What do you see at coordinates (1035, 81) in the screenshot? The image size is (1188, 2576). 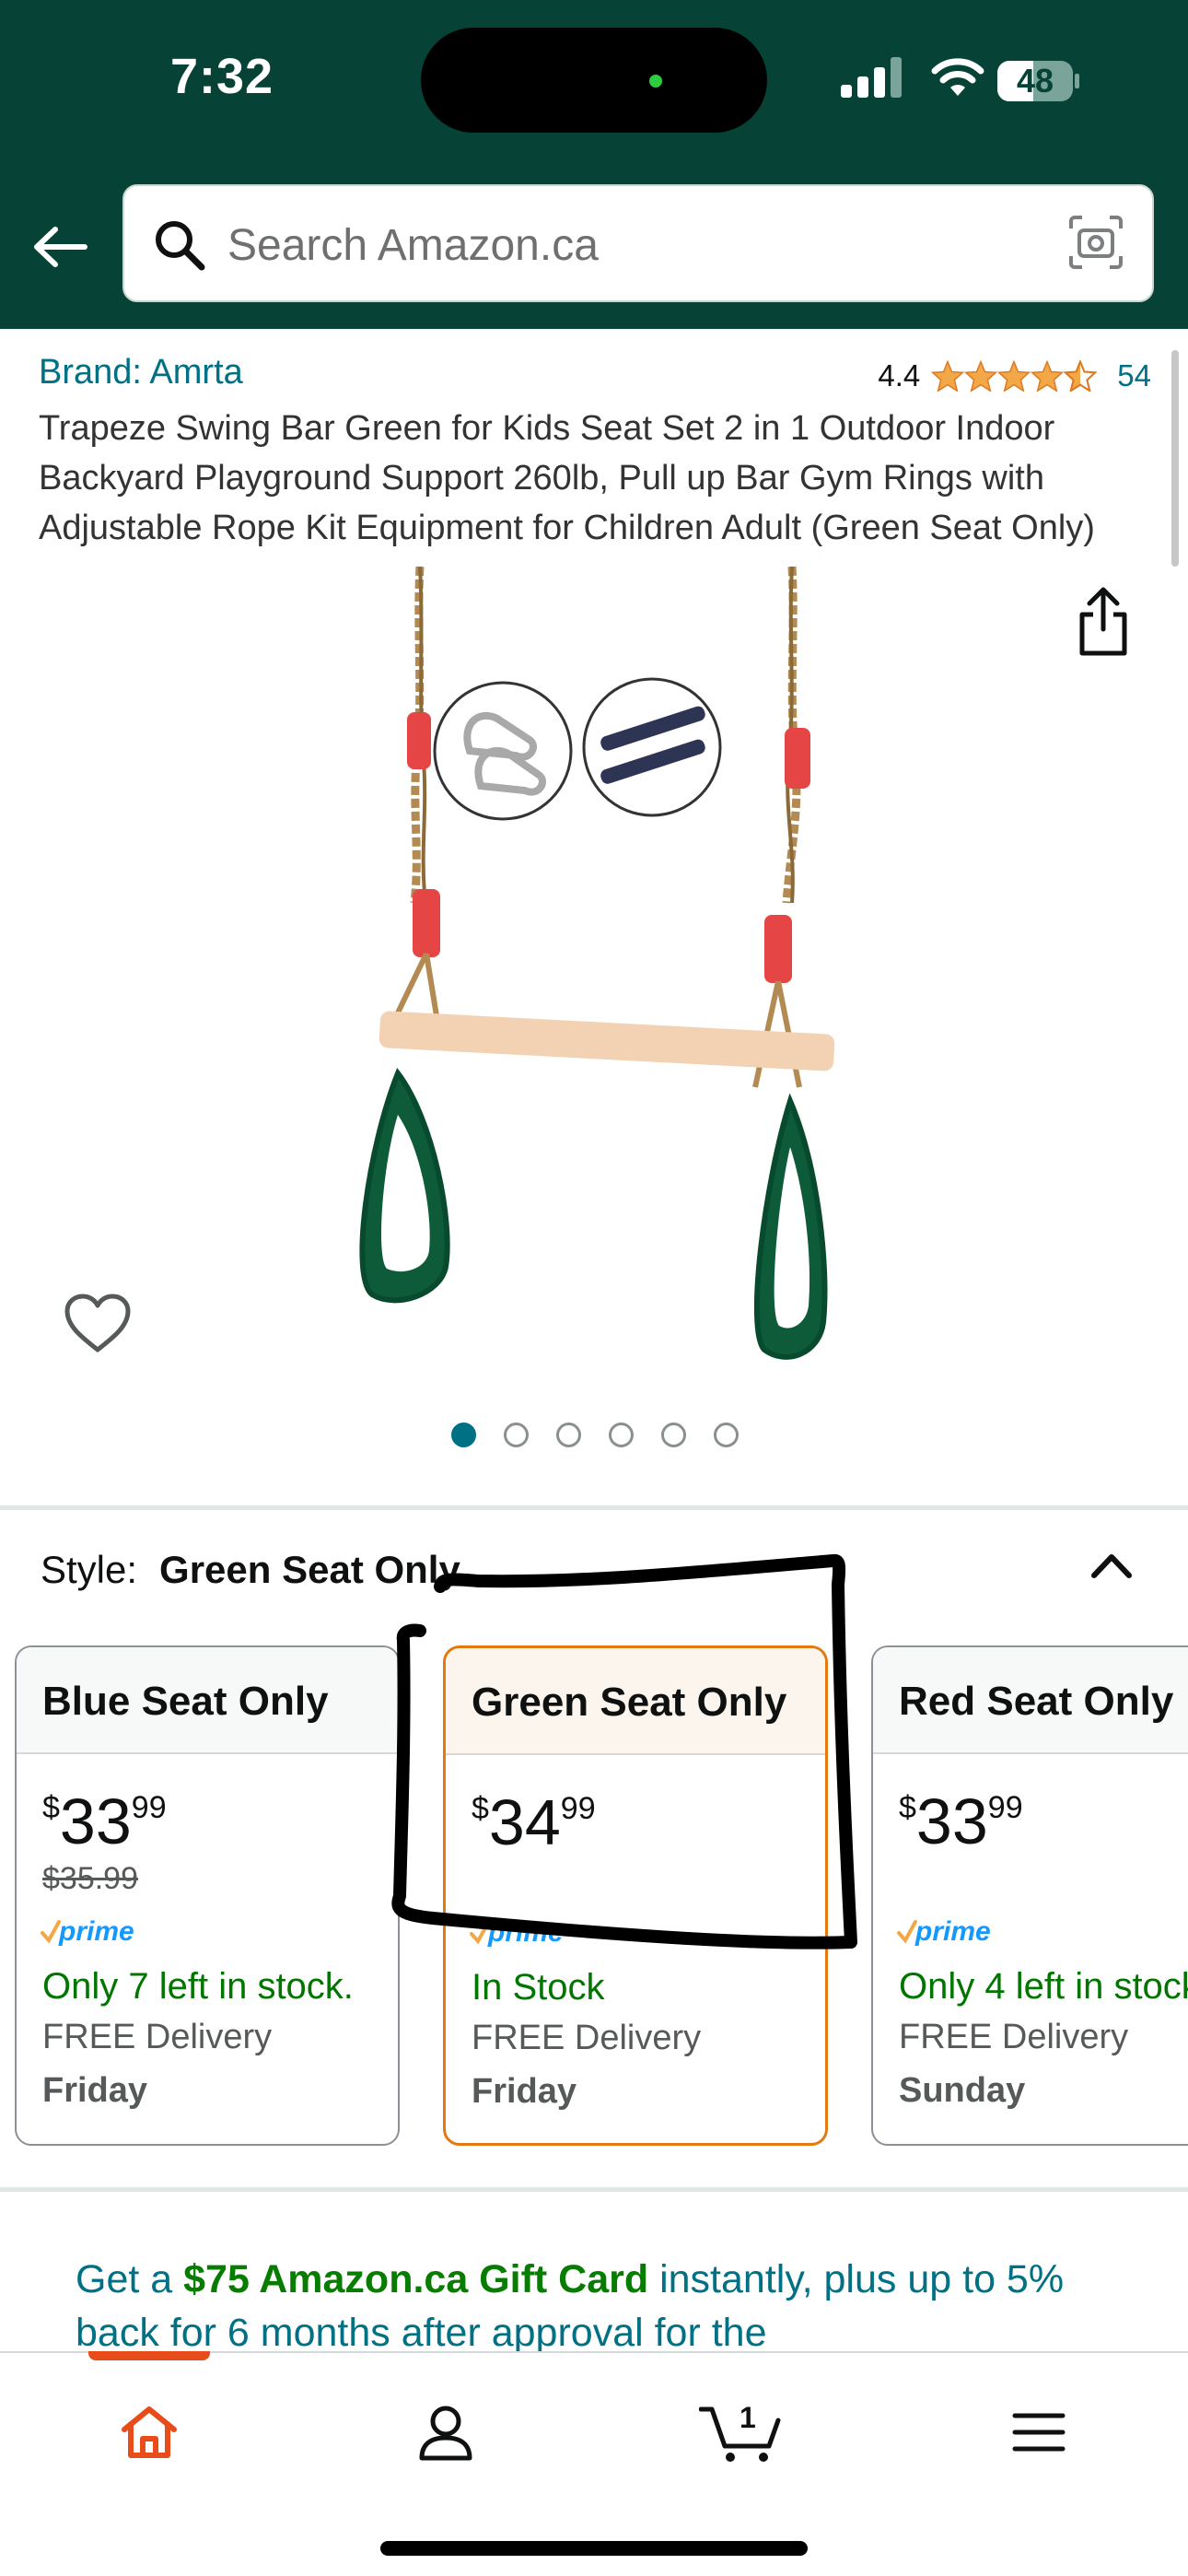 I see `battery-percent: 48` at bounding box center [1035, 81].